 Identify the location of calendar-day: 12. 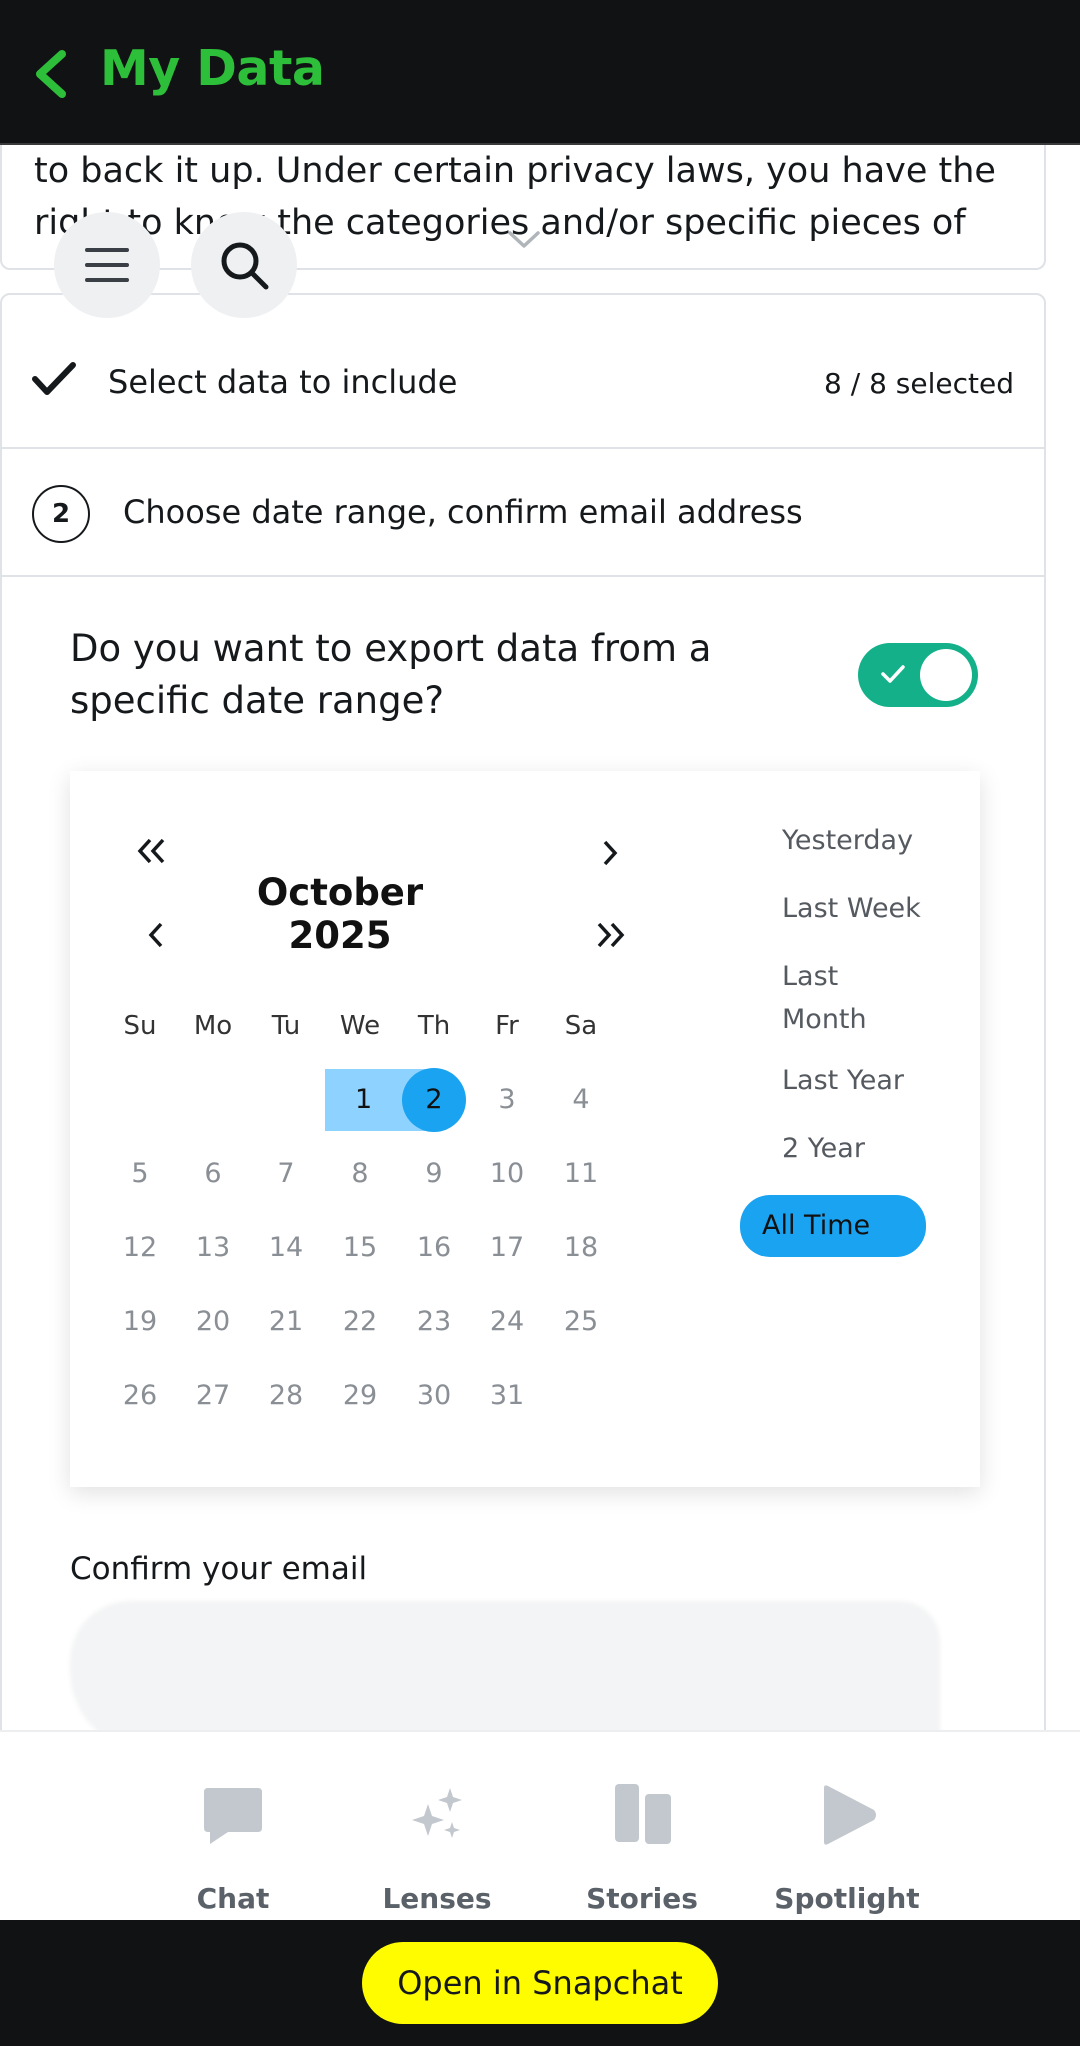
(140, 1248).